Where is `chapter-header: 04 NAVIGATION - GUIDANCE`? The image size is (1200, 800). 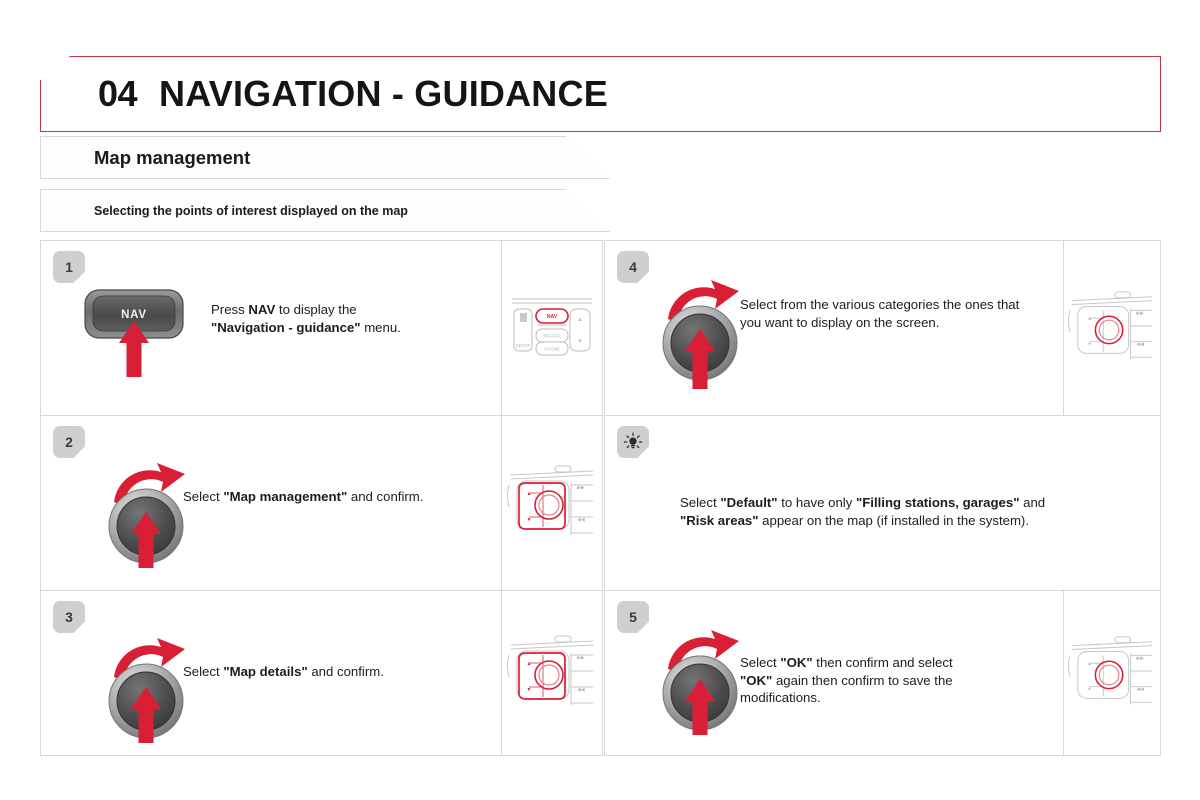 chapter-header: 04 NAVIGATION - GUIDANCE is located at coordinates (600, 94).